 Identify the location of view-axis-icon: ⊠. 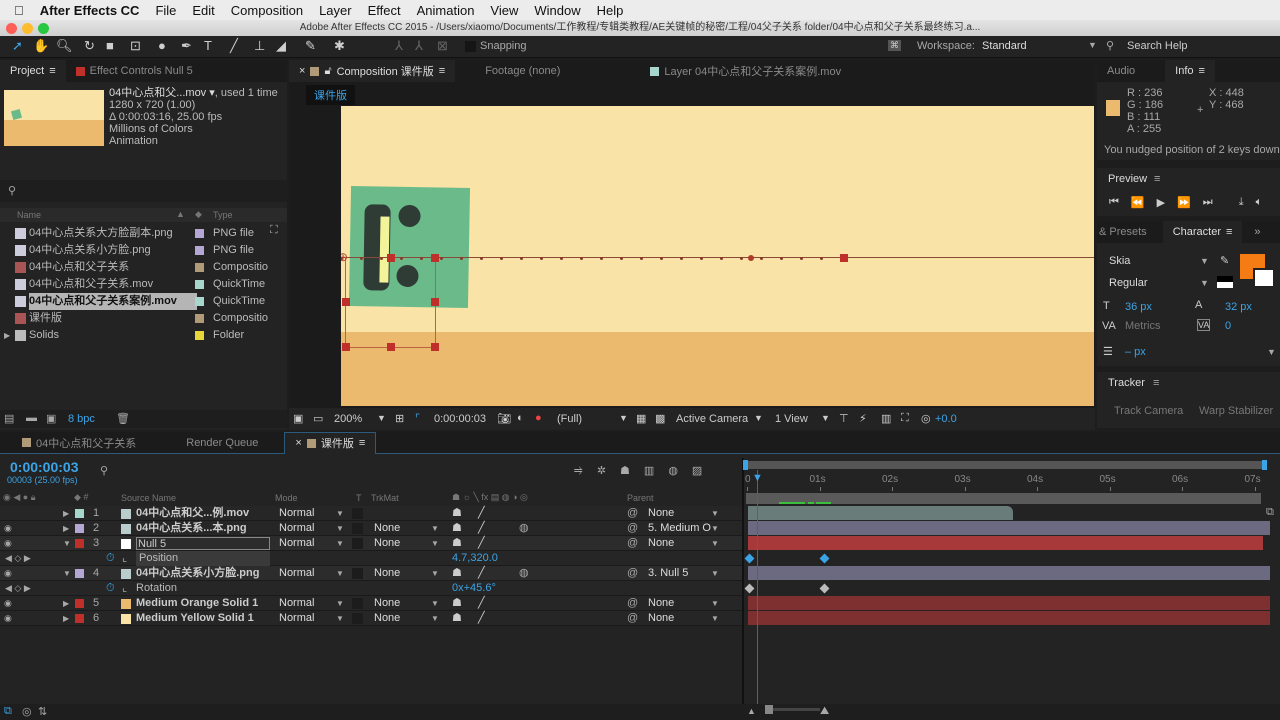
(442, 46).